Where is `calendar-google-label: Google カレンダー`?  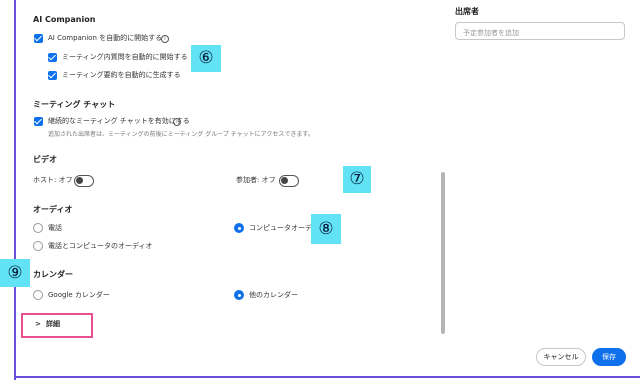
calendar-google-label: Google カレンダー is located at coordinates (79, 295).